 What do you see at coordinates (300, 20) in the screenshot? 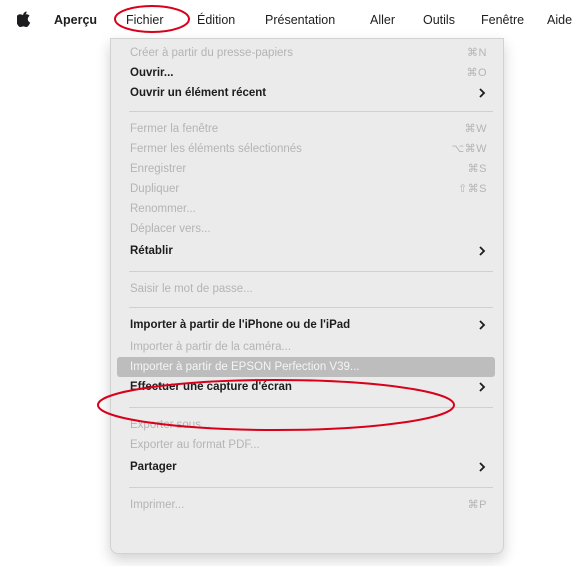
I see `menu-presentation: Présentation` at bounding box center [300, 20].